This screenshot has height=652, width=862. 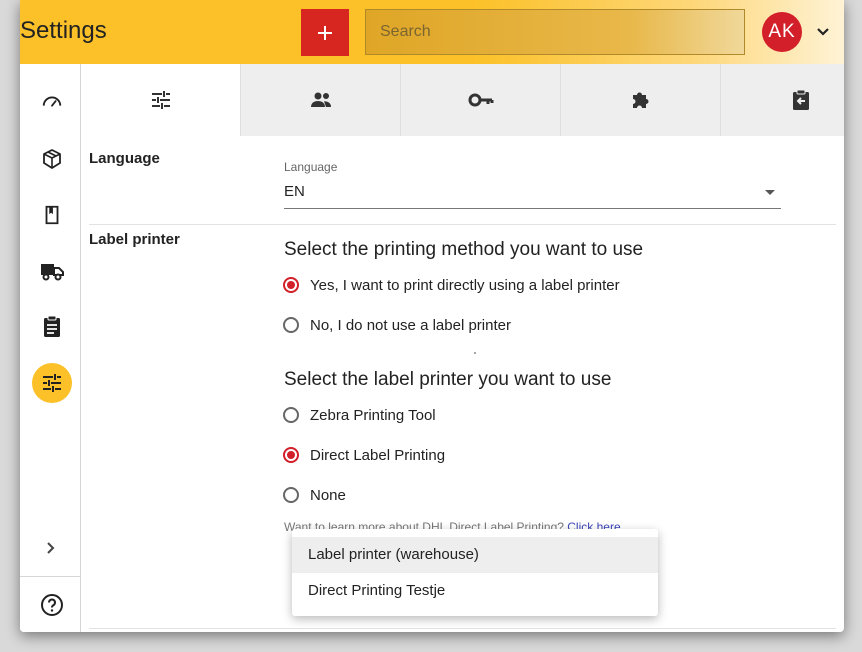 I want to click on language-value: EN, so click(x=294, y=191).